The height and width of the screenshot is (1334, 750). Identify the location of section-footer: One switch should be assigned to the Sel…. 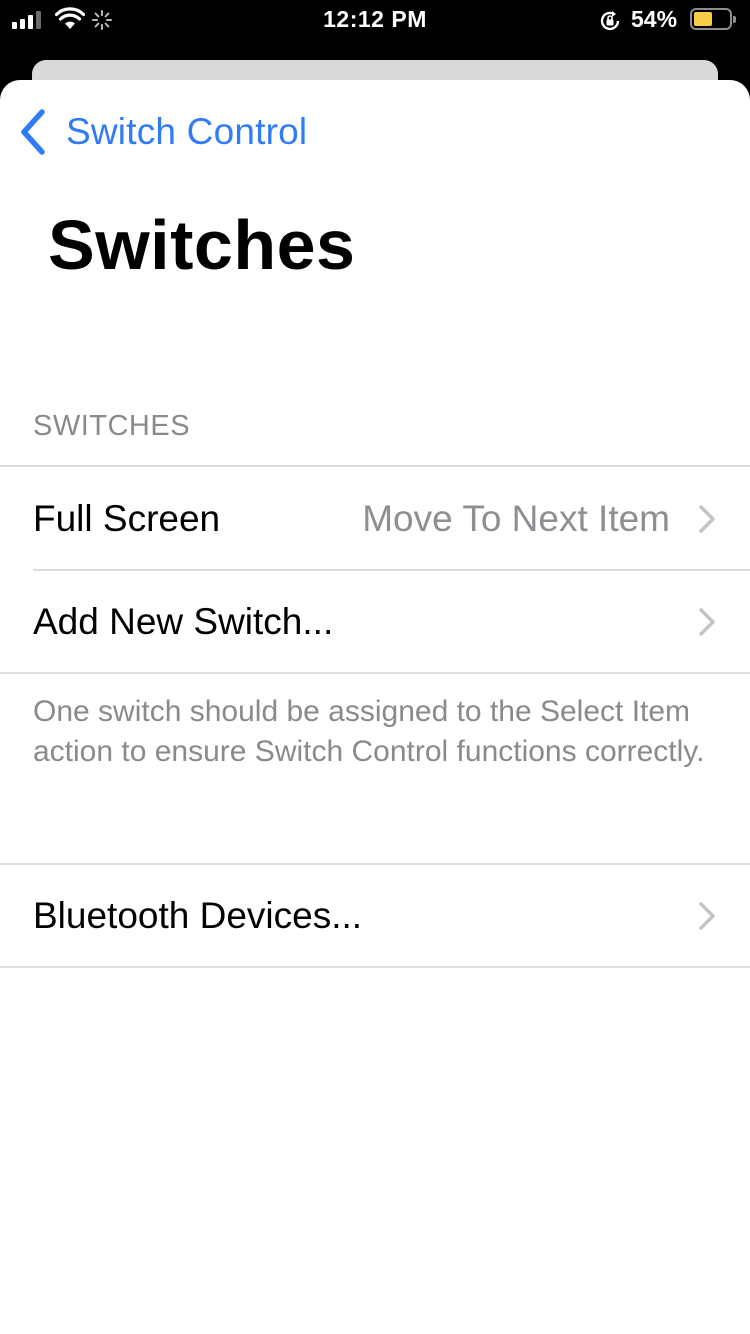
(369, 731).